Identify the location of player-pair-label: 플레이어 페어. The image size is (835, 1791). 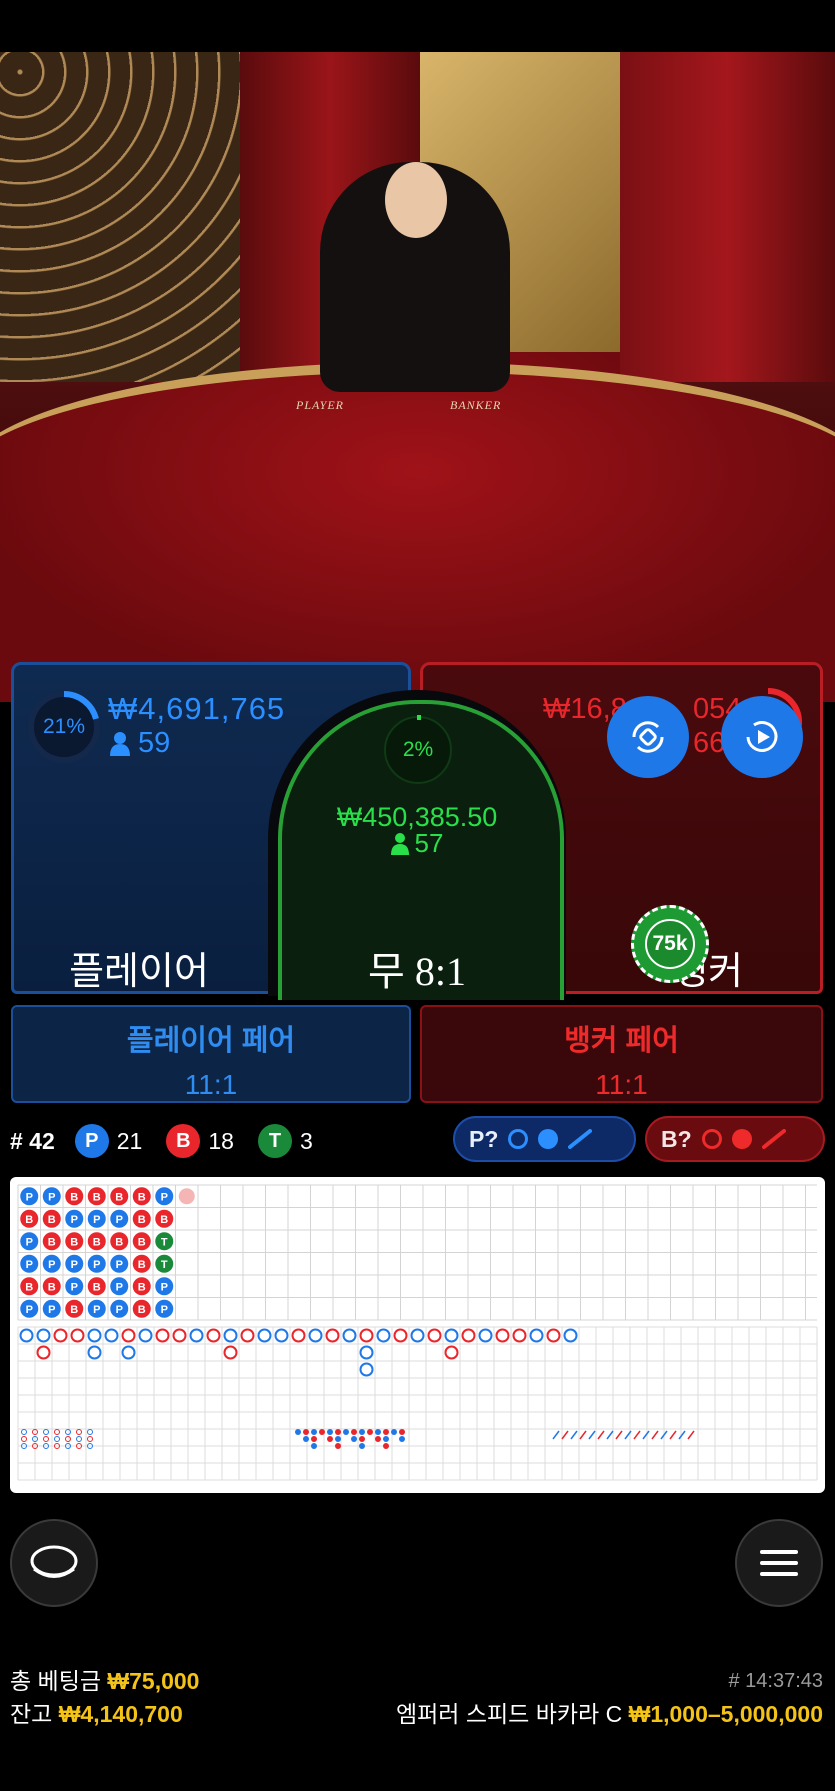
(211, 1041).